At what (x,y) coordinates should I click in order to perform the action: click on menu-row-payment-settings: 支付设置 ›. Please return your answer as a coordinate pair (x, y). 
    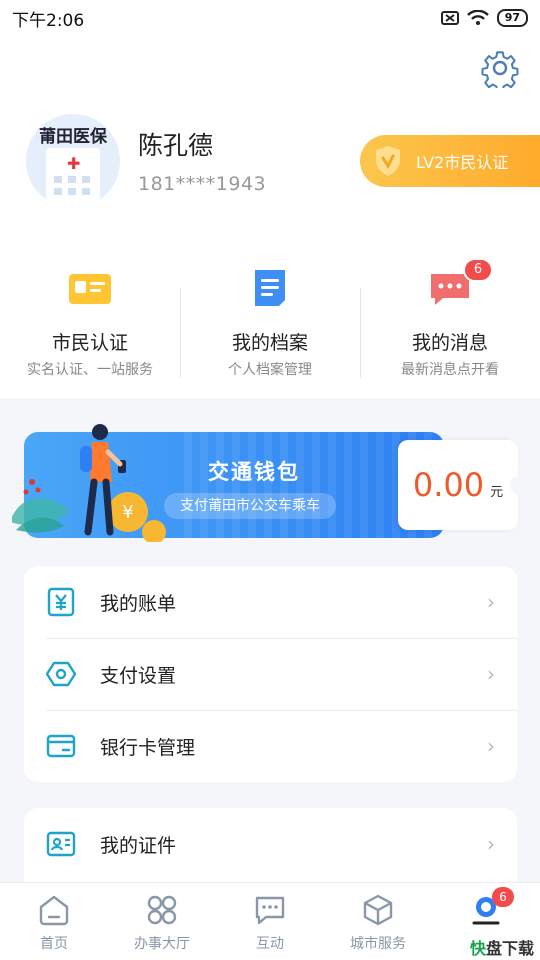
    Looking at the image, I should click on (270, 674).